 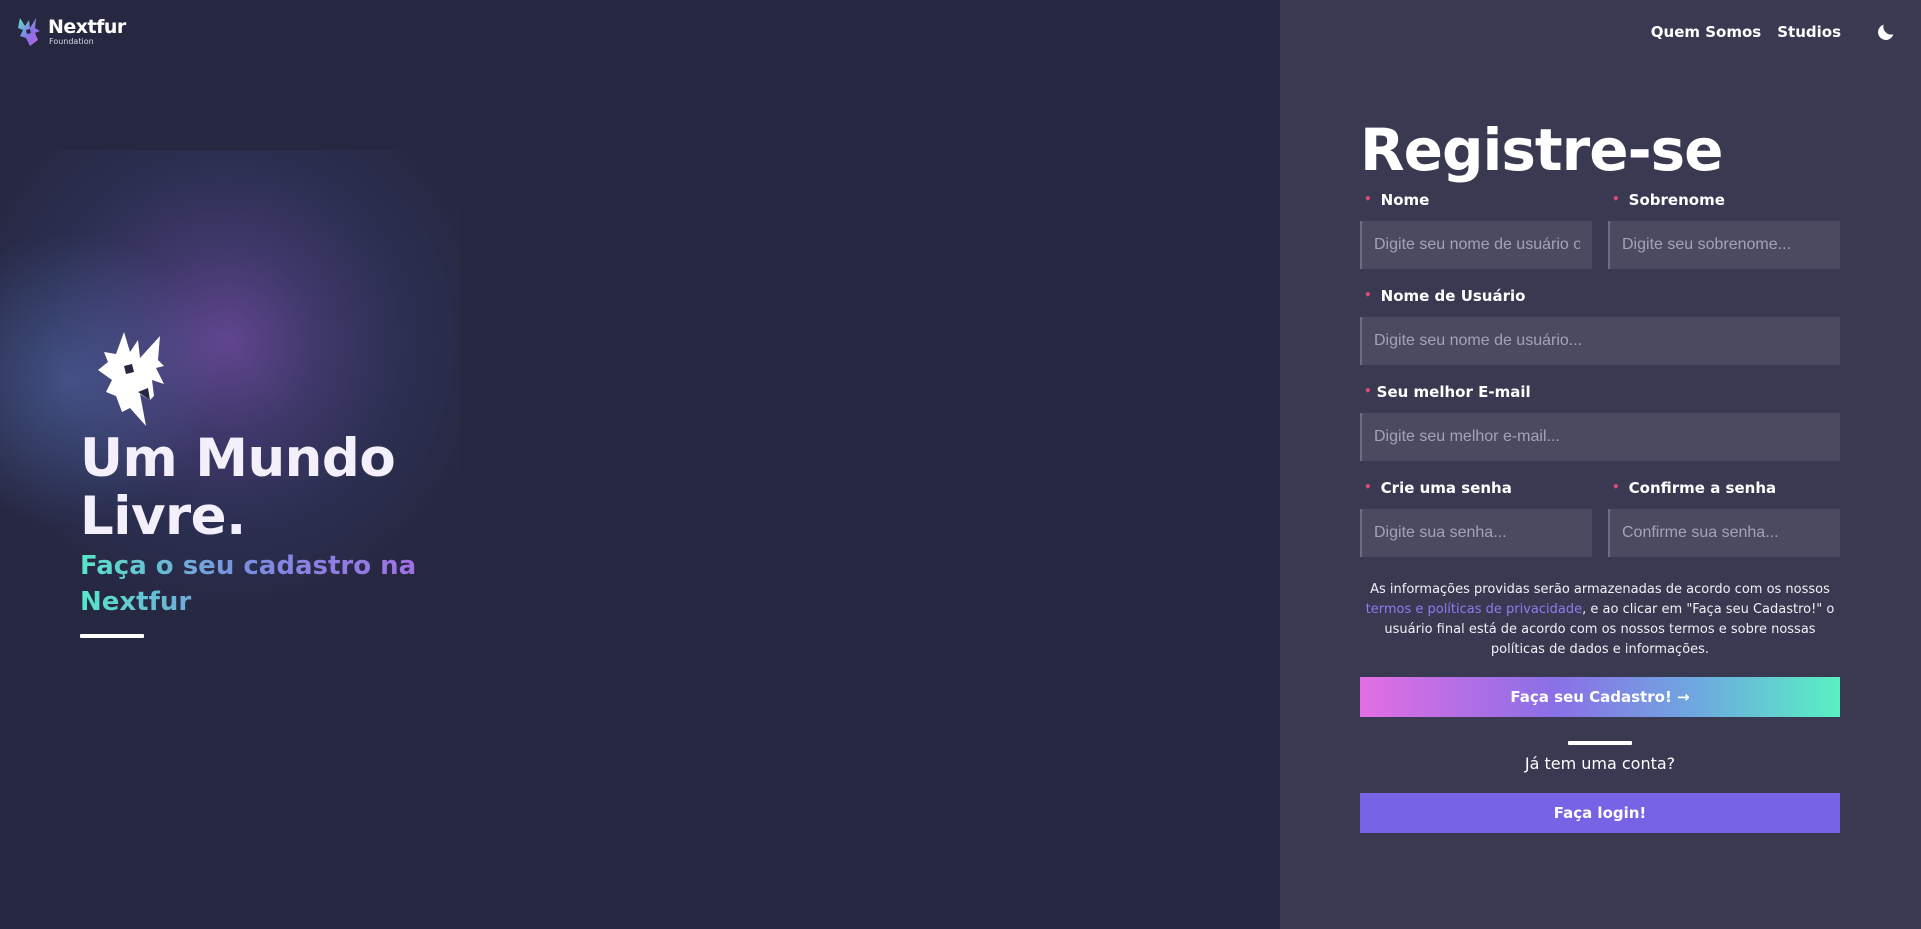 I want to click on form-title: Registre-se, so click(x=1542, y=150).